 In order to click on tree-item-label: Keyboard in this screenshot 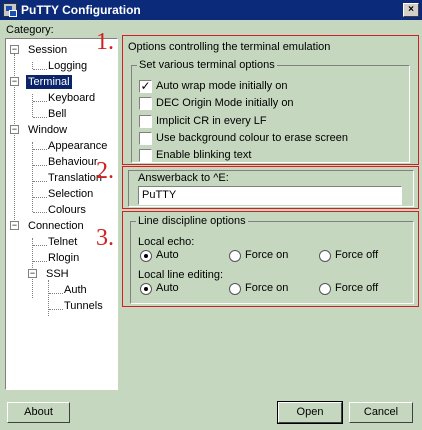, I will do `click(72, 98)`.